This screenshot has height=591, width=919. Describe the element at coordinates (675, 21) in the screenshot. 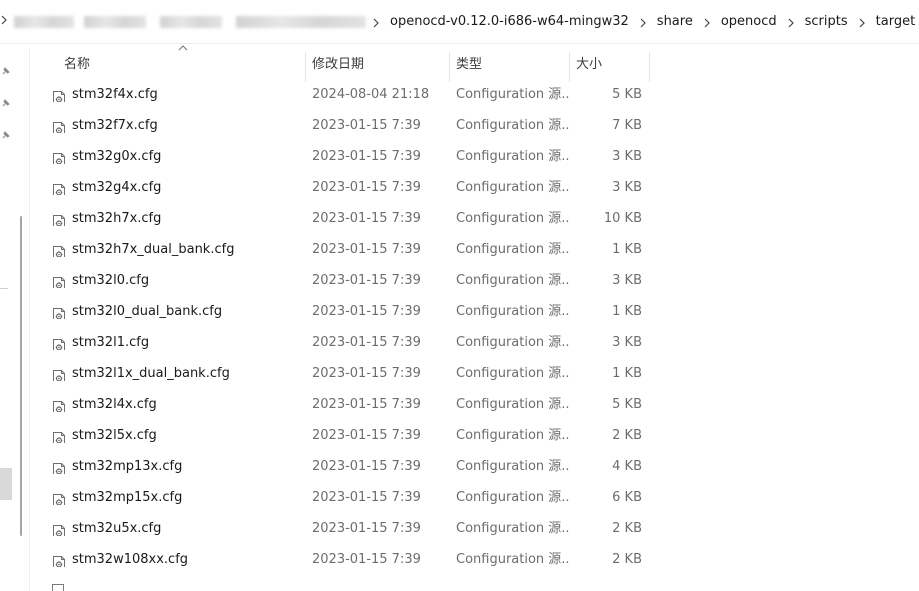

I see `breadcrumb-item-share: share` at that location.